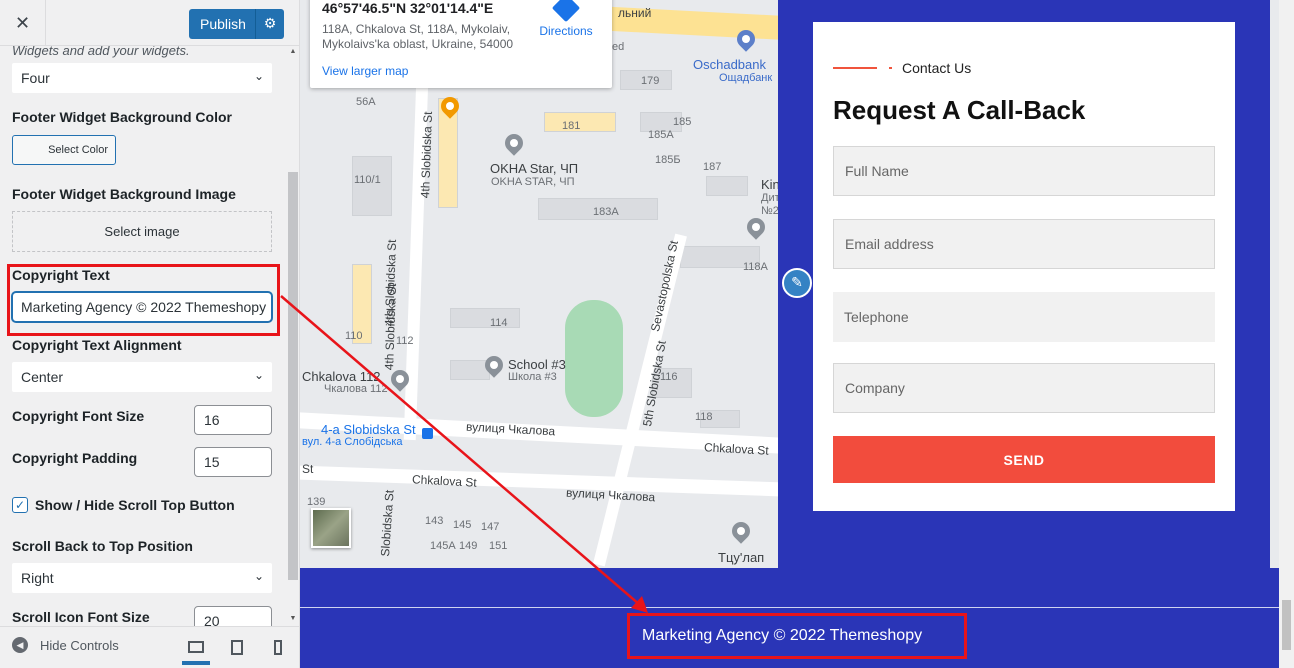 This screenshot has height=668, width=1294. Describe the element at coordinates (142, 78) in the screenshot. I see `footer-columns-select: Four ⌄` at that location.